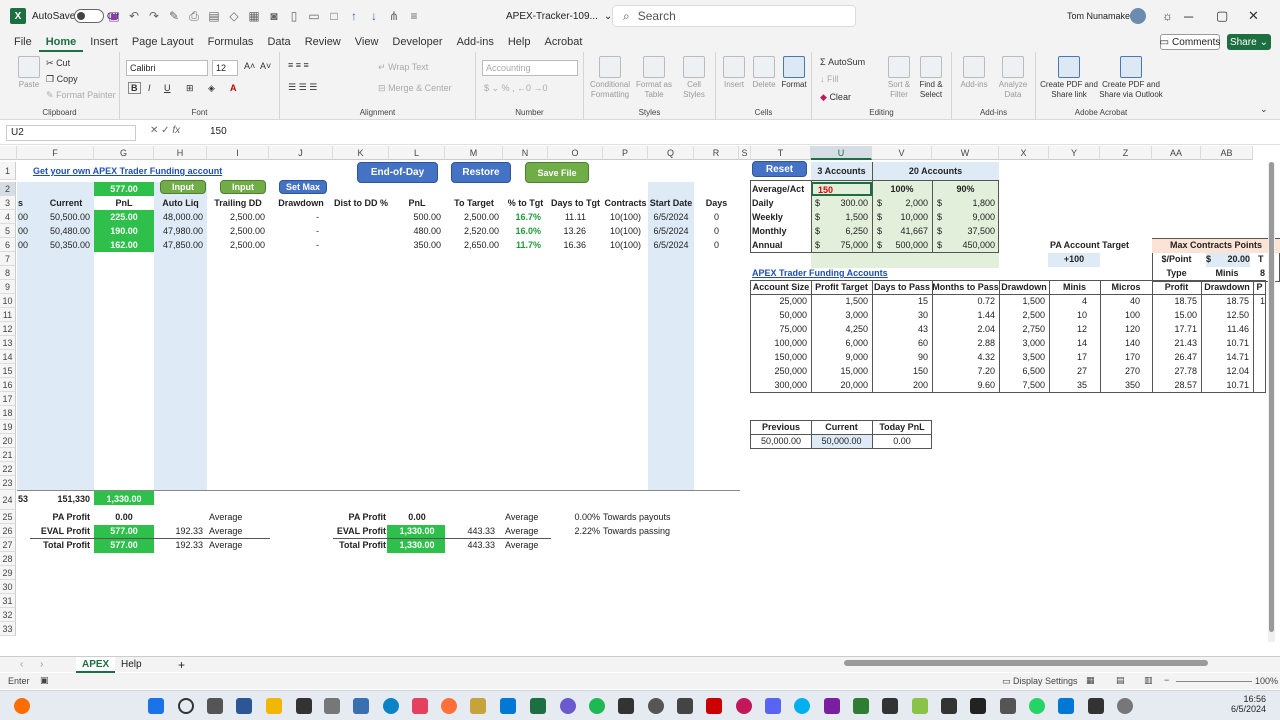 The height and width of the screenshot is (720, 1280). Describe the element at coordinates (1040, 681) in the screenshot. I see `display-settings: ▭ Display Settings` at that location.